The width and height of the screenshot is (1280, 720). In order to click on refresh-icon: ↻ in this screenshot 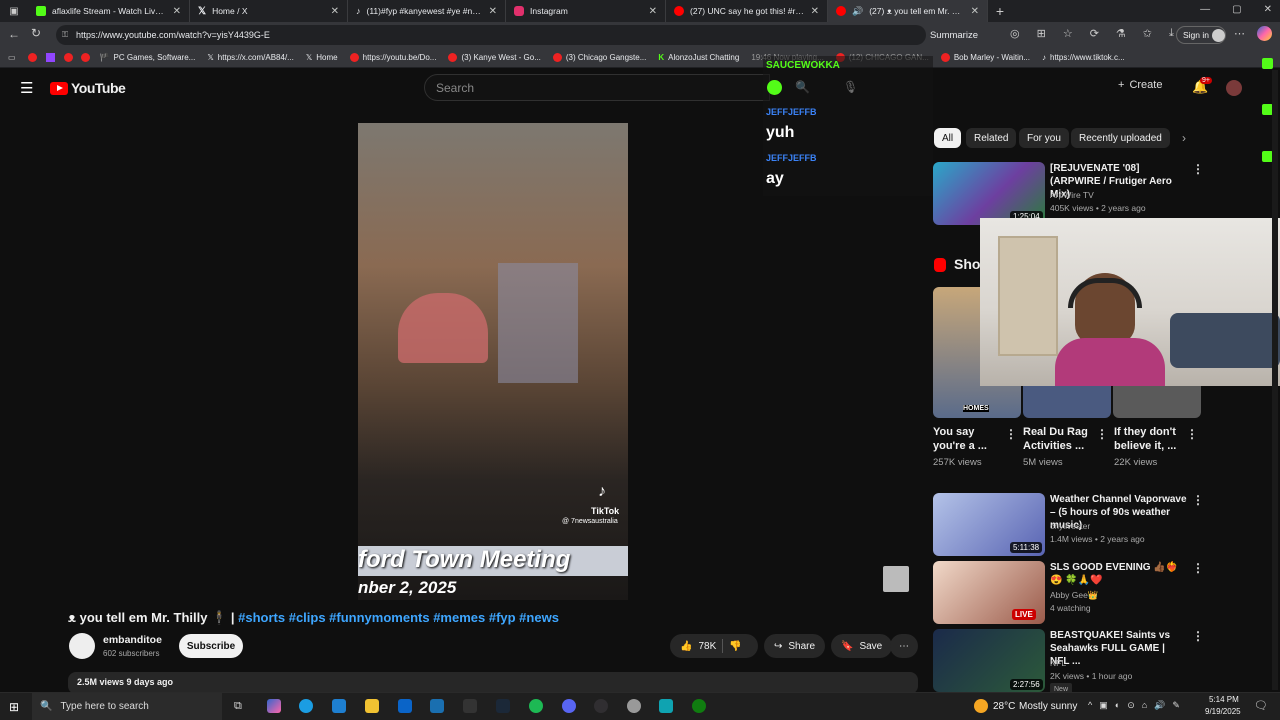, I will do `click(36, 33)`.